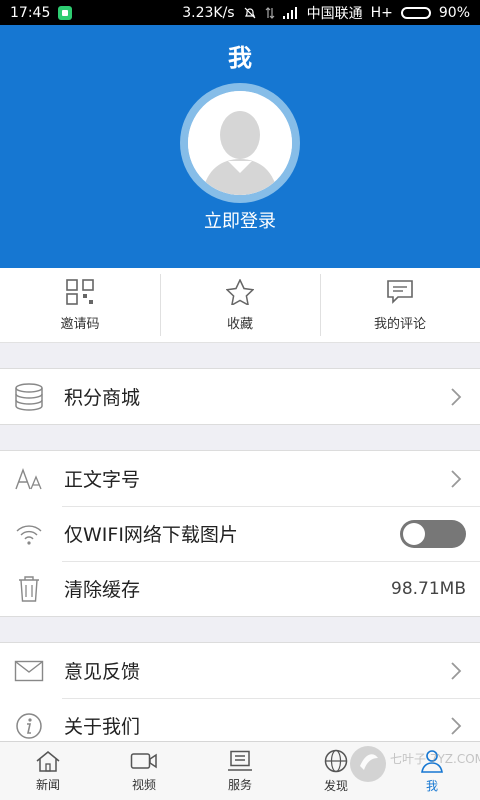 Image resolution: width=480 pixels, height=800 pixels. Describe the element at coordinates (433, 533) in the screenshot. I see `wifi-only-toggle` at that location.